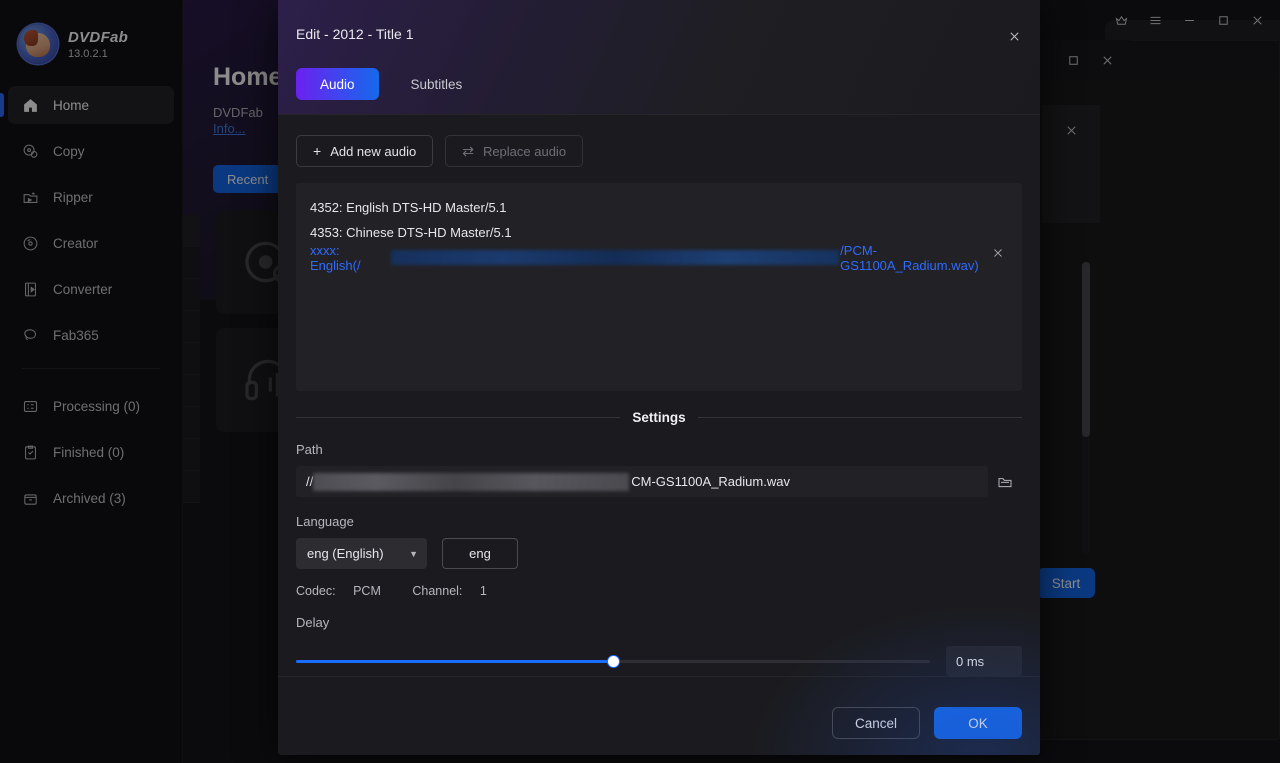 Image resolution: width=1280 pixels, height=763 pixels. What do you see at coordinates (325, 521) in the screenshot?
I see `language-label: Language` at bounding box center [325, 521].